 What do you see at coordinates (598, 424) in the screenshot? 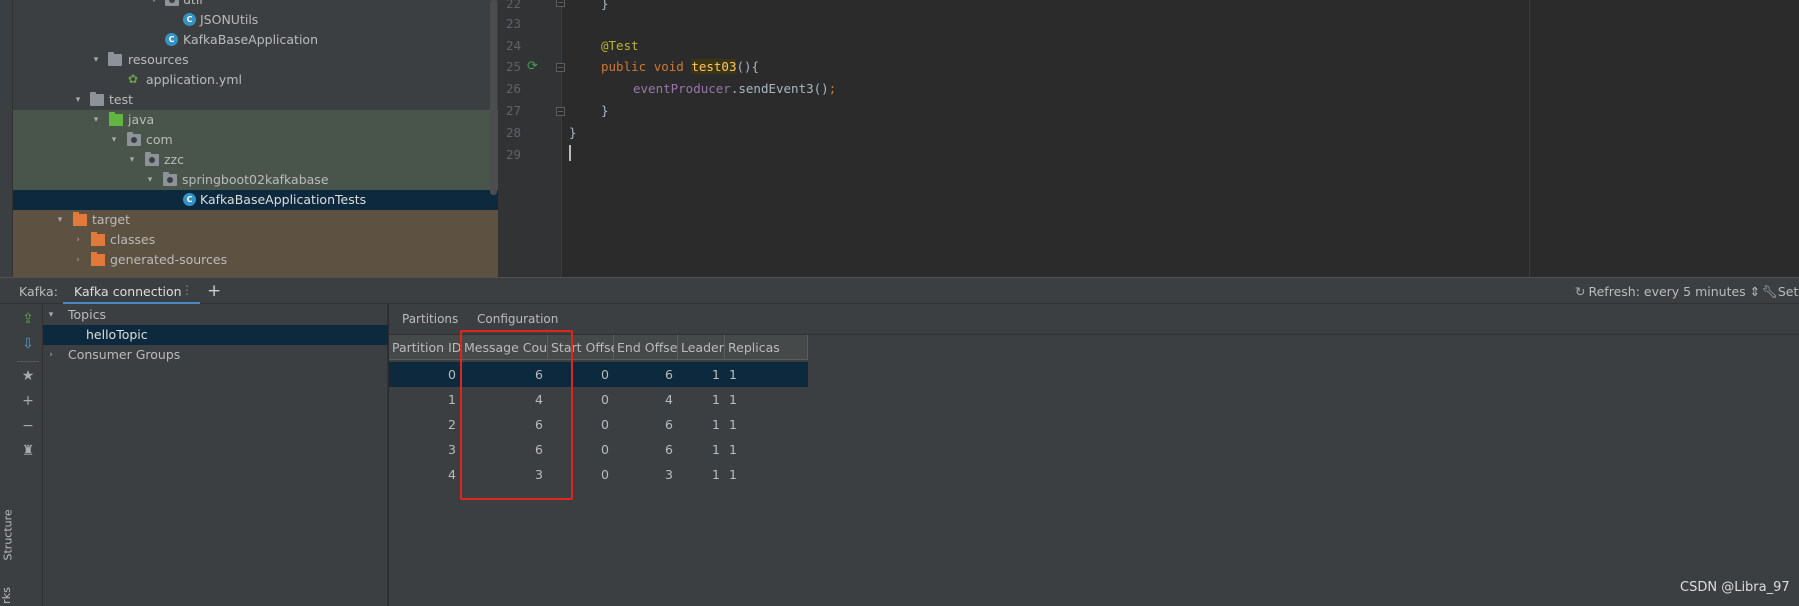
I see `table-row: 2 6 0 6 1 1` at bounding box center [598, 424].